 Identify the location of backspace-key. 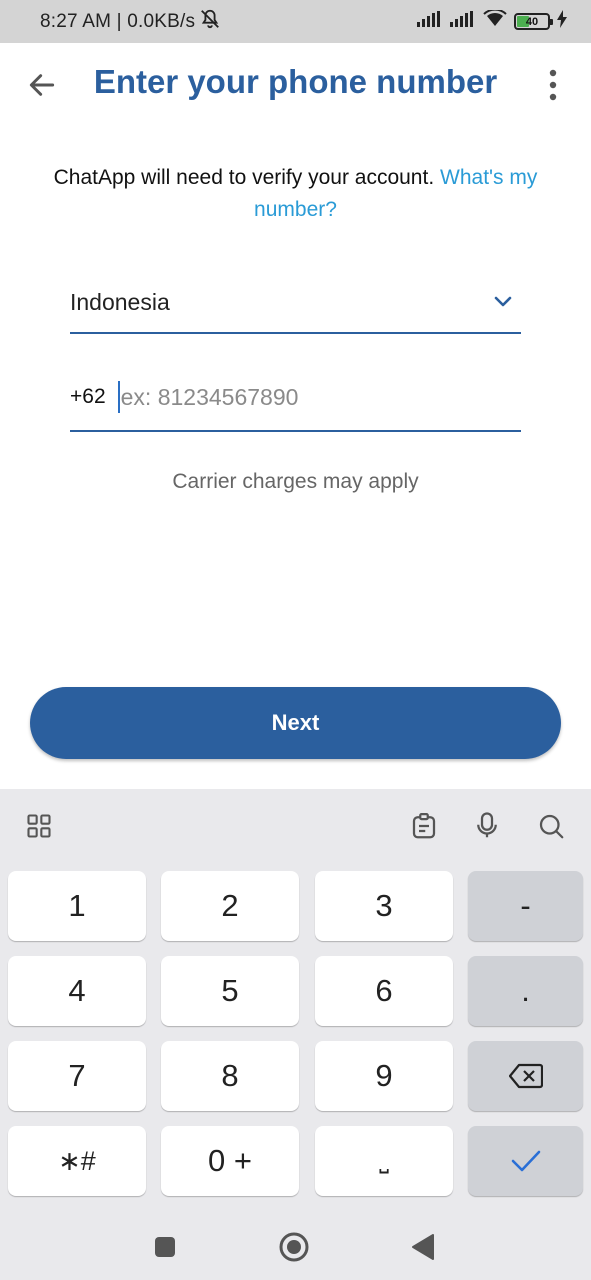
(525, 1076).